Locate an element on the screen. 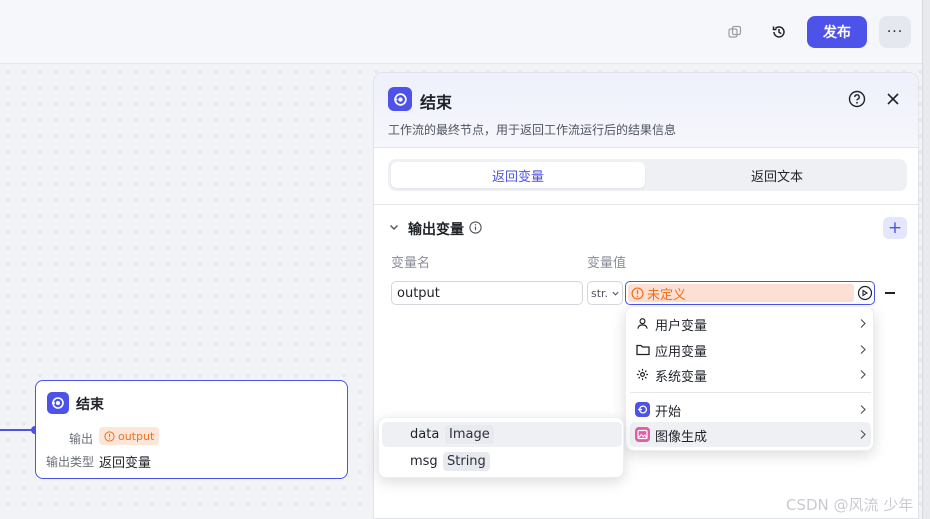 This screenshot has width=930, height=519. right-edge-strip is located at coordinates (926, 259).